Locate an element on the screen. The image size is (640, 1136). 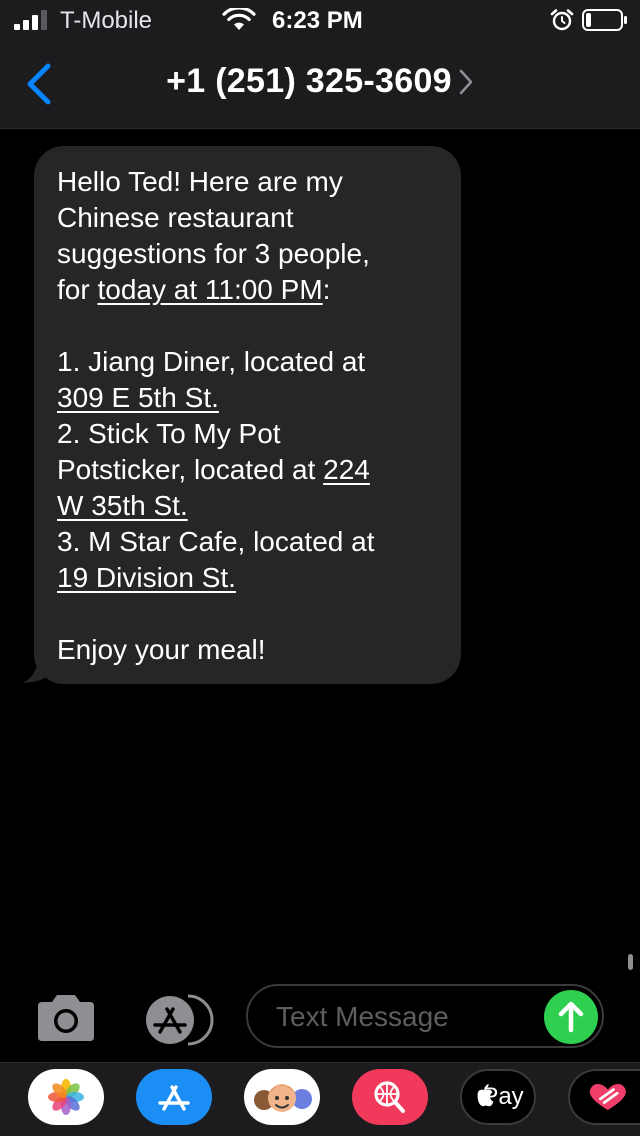
message-line: for today at 11:00 PM: is located at coordinates (259, 290).